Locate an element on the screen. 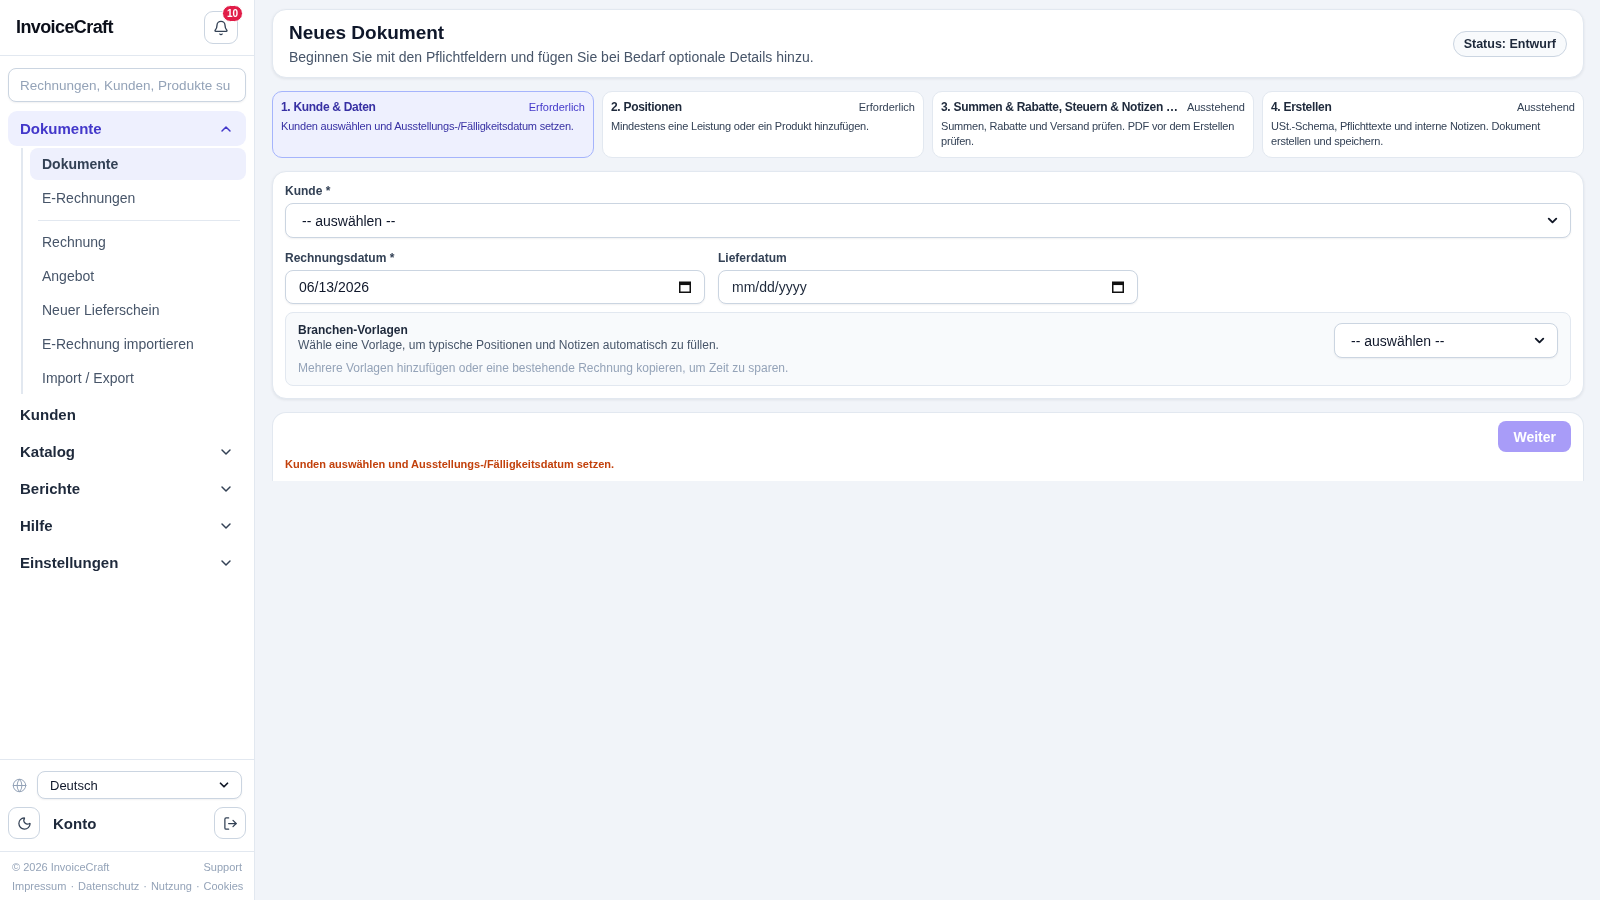  logout-icon is located at coordinates (230, 823).